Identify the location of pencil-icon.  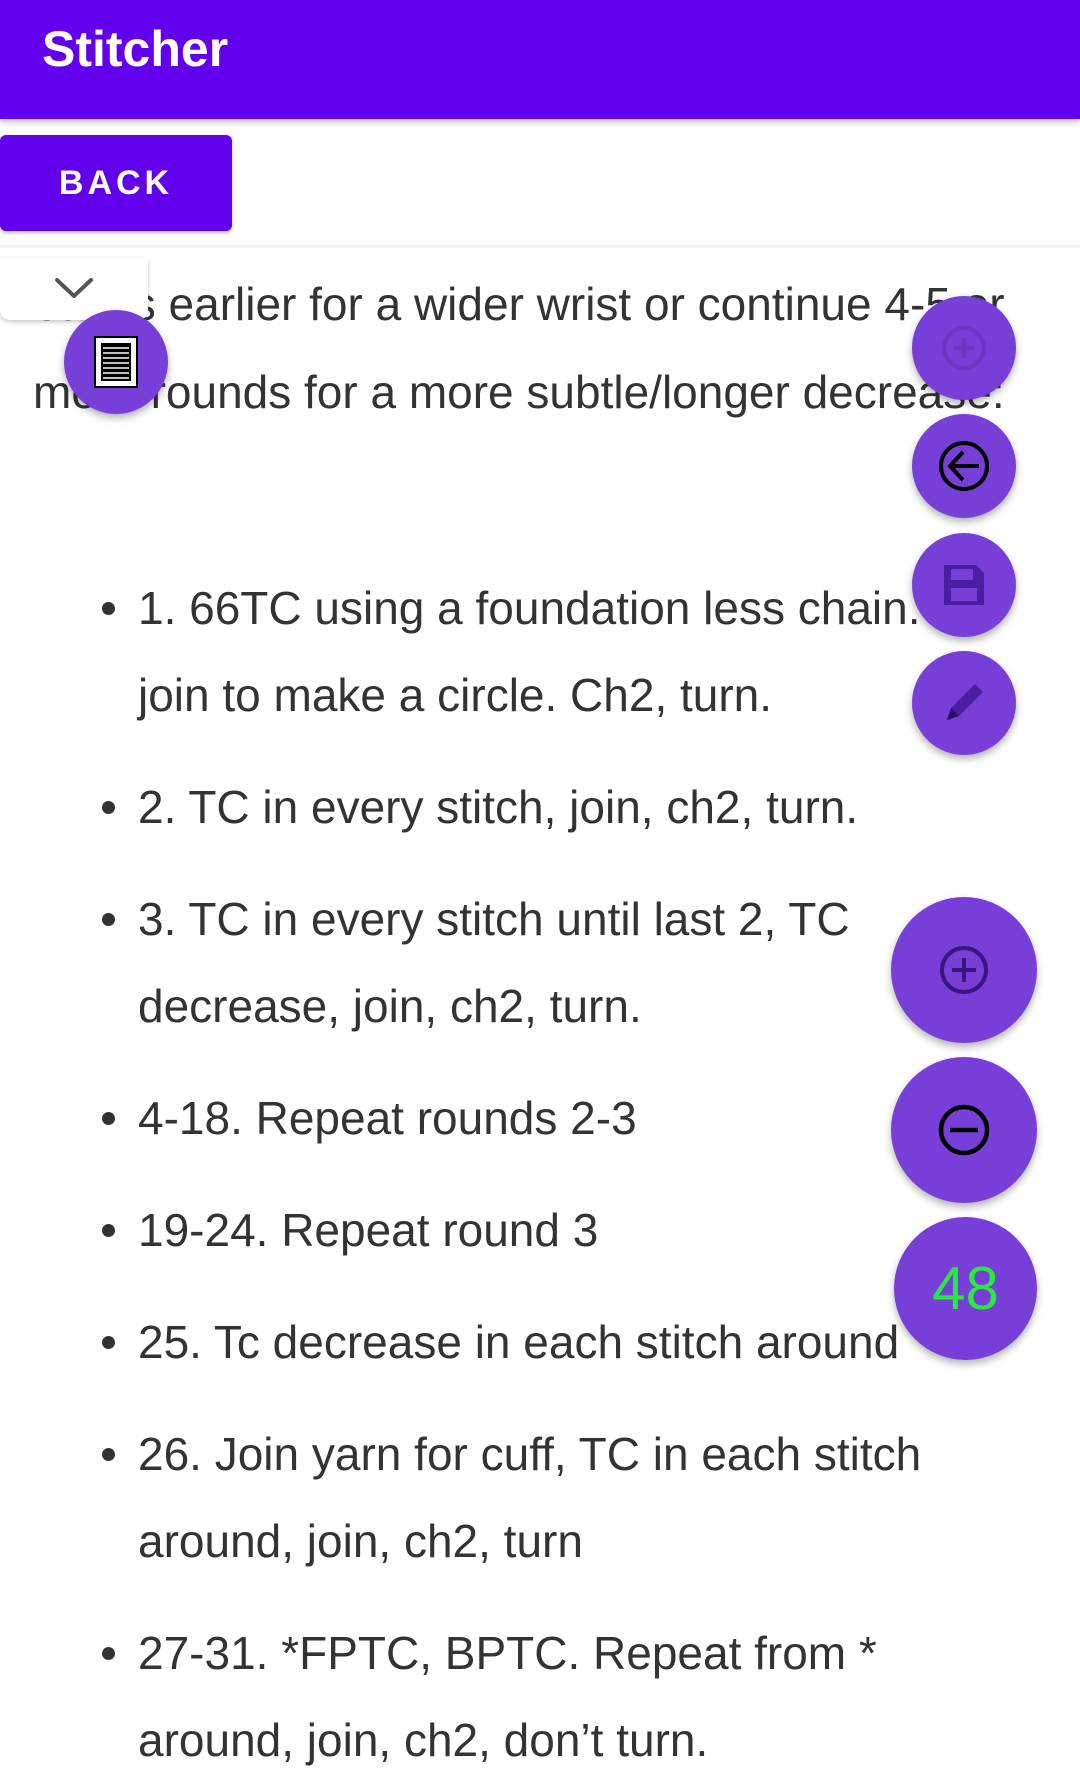
(965, 702).